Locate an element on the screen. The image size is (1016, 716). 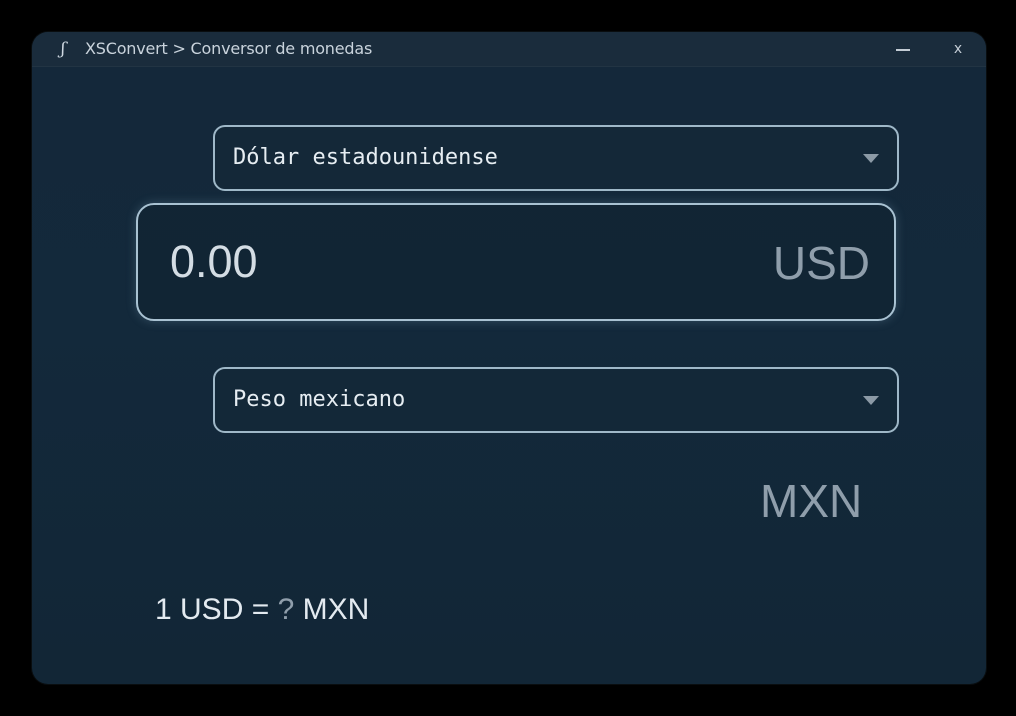
amount-input is located at coordinates (390, 262).